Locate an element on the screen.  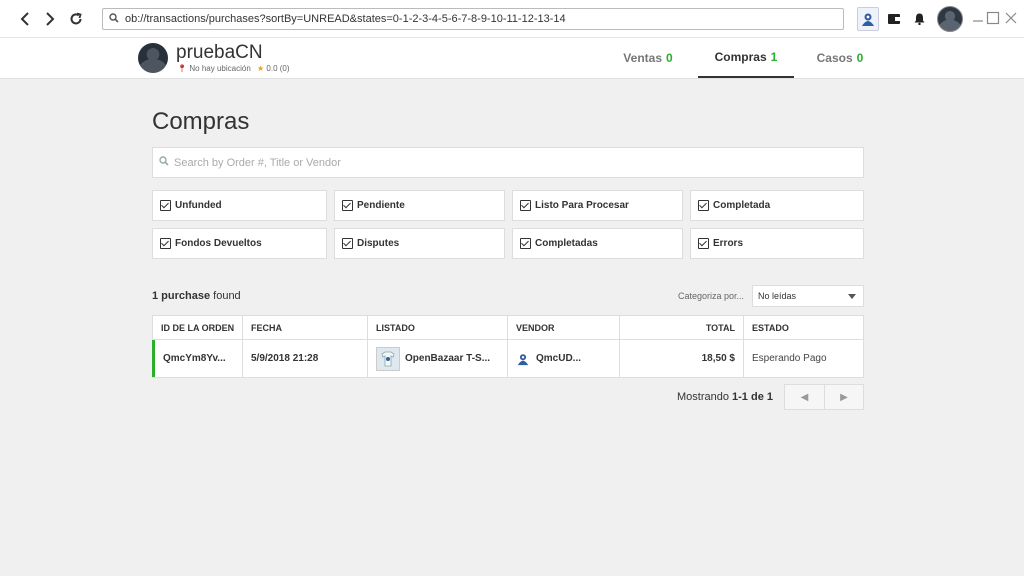
search-placeholder: Search by Order #, Title or Vendor is located at coordinates (257, 162).